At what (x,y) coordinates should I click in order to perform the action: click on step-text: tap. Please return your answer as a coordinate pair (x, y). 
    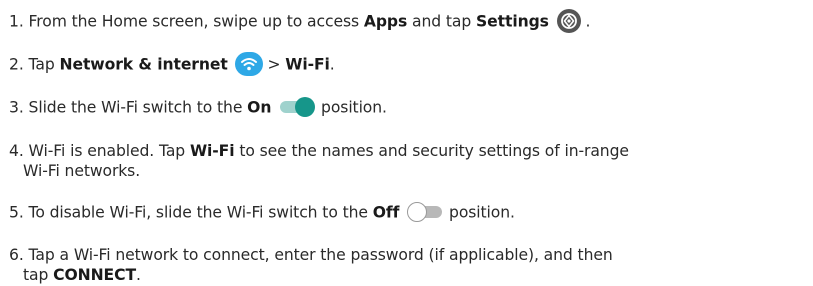
    Looking at the image, I should click on (38, 275).